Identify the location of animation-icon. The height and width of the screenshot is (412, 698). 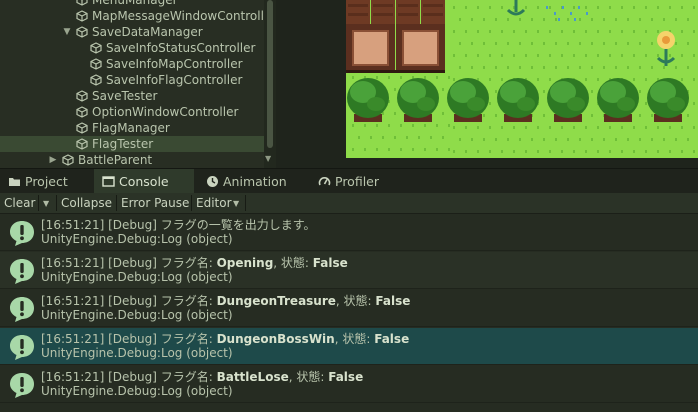
(212, 181).